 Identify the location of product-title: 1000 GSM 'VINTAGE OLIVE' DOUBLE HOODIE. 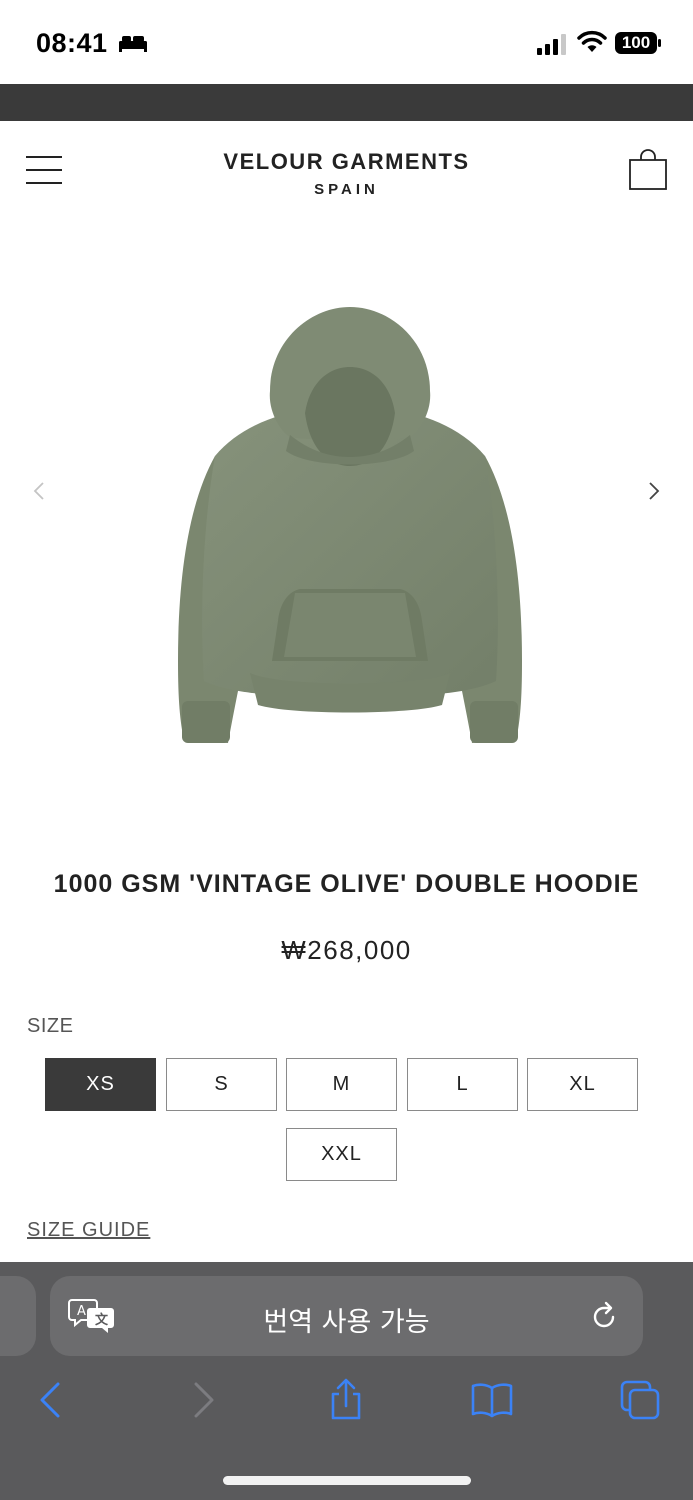
(346, 884).